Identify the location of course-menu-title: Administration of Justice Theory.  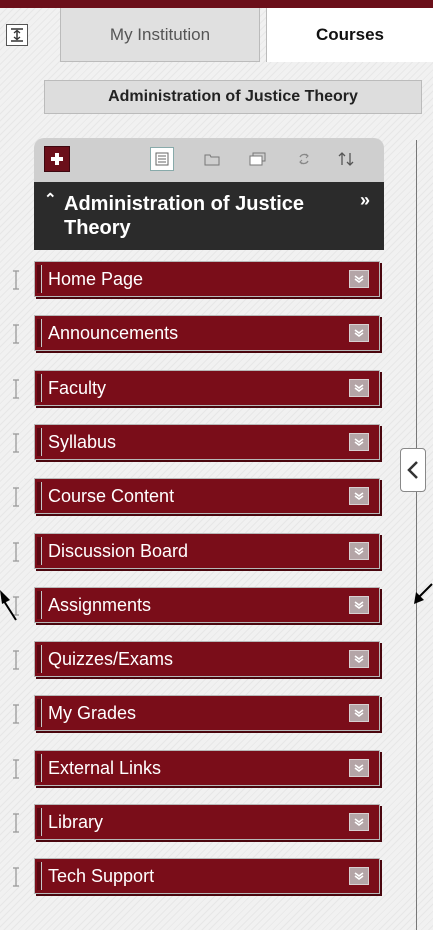
(194, 216).